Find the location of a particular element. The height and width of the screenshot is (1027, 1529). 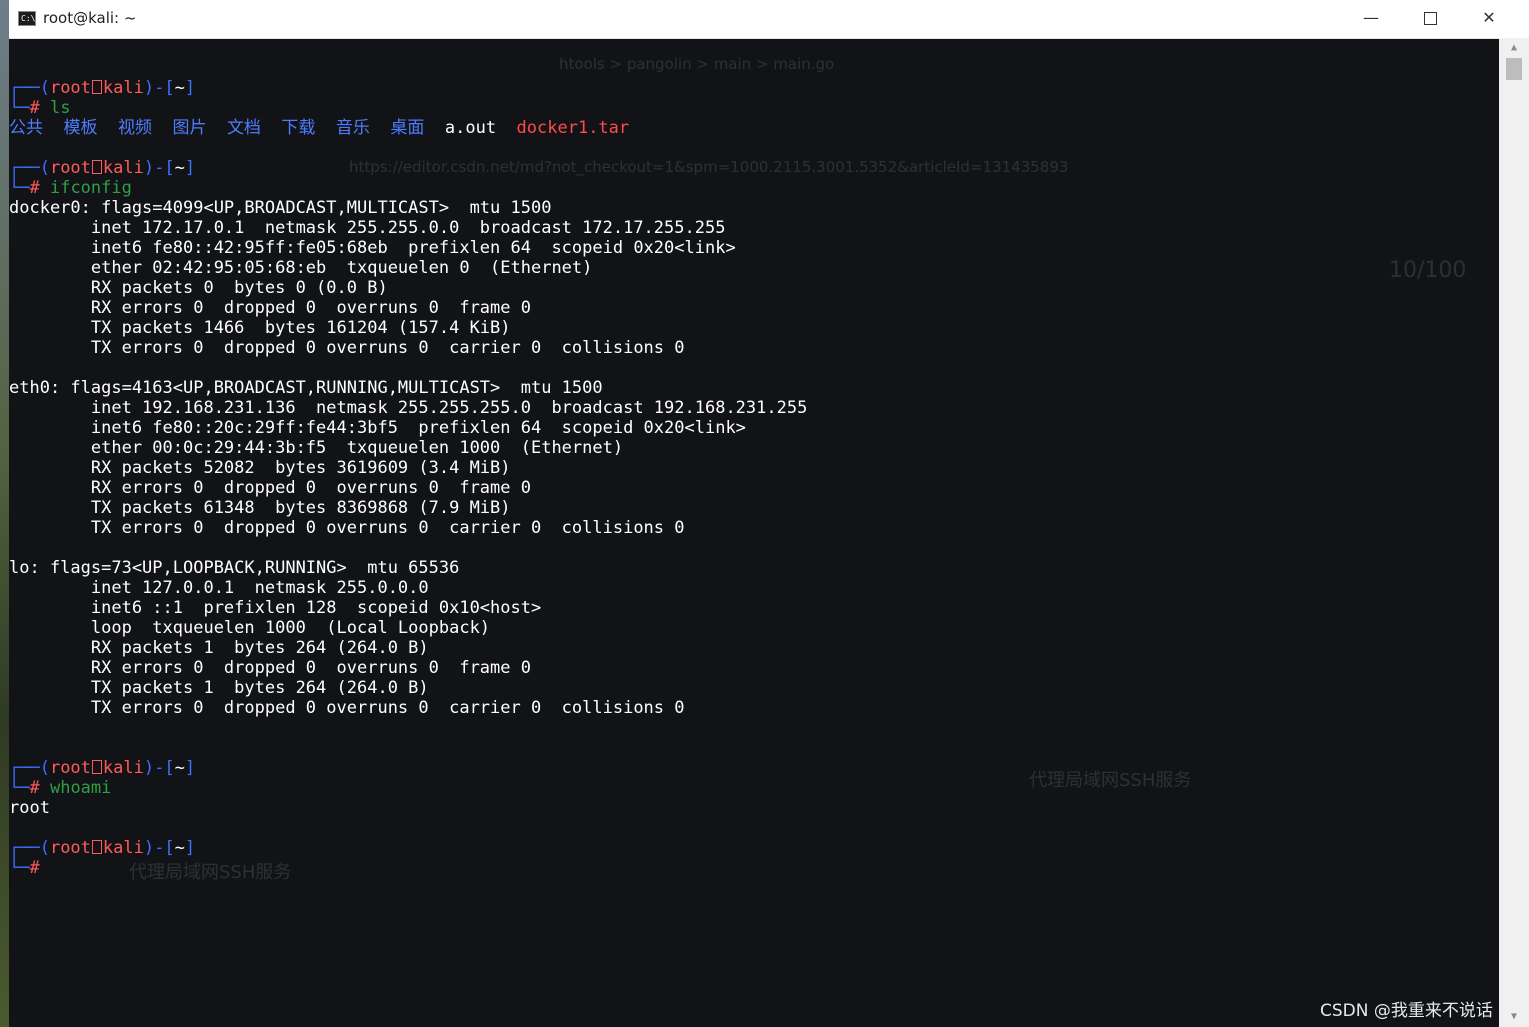

prompt-command: whoami is located at coordinates (80, 788).